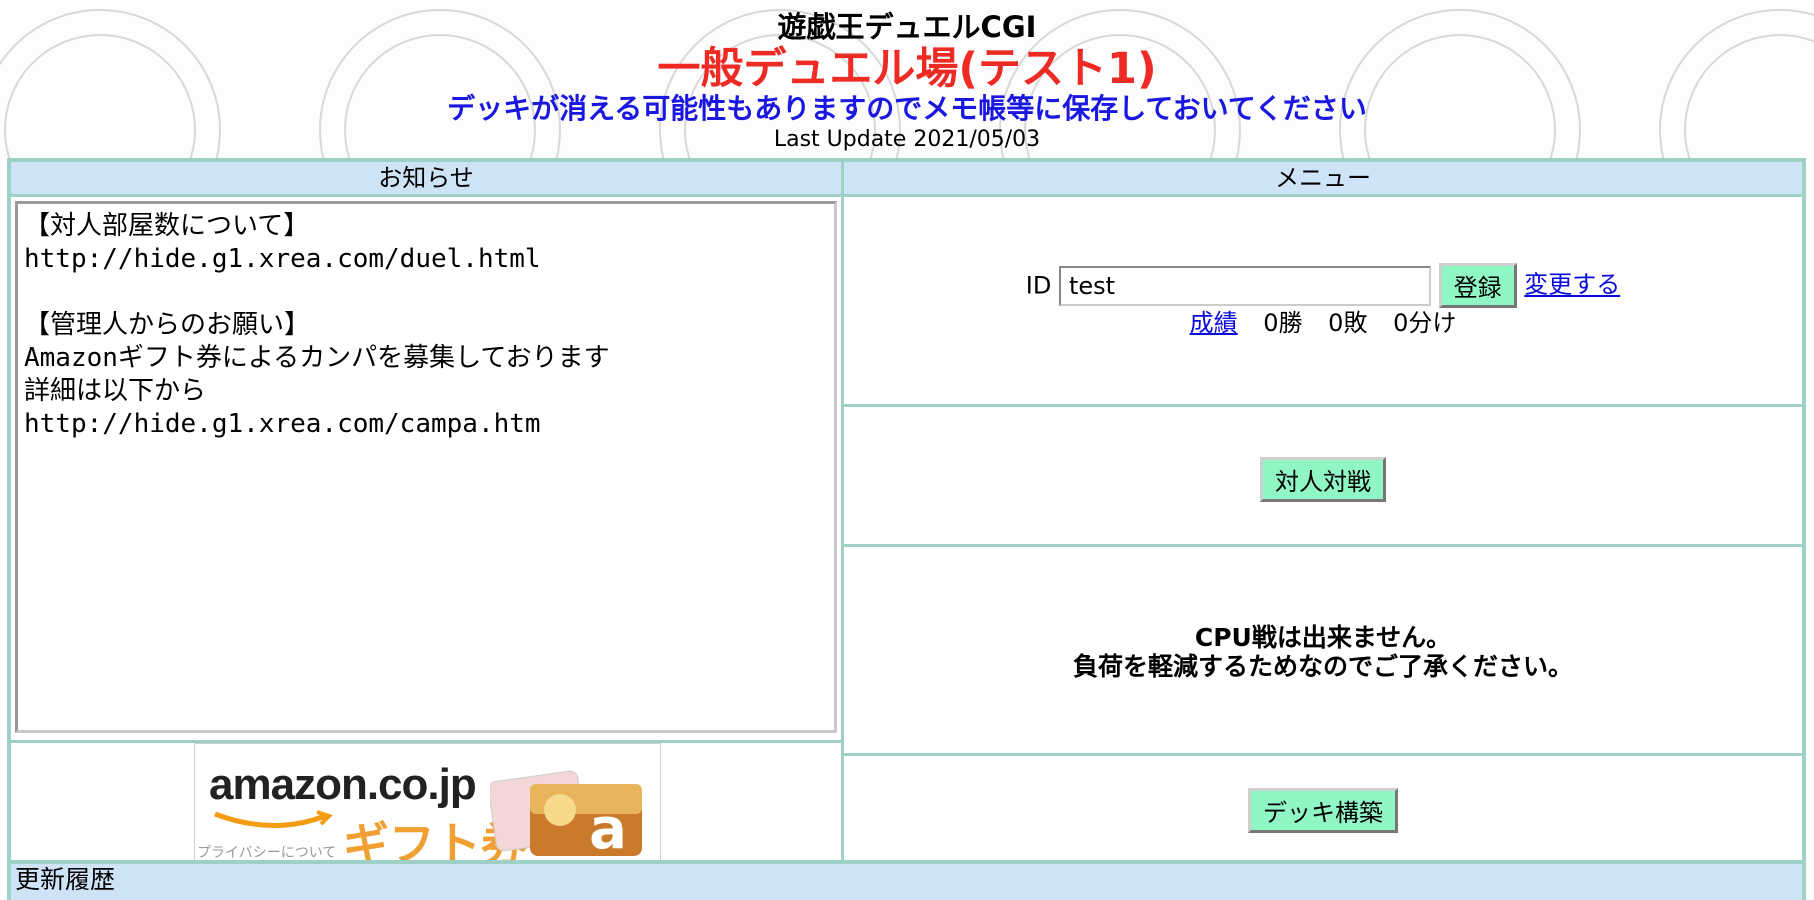  I want to click on id-row: ID 登録 変更する, so click(1323, 285).